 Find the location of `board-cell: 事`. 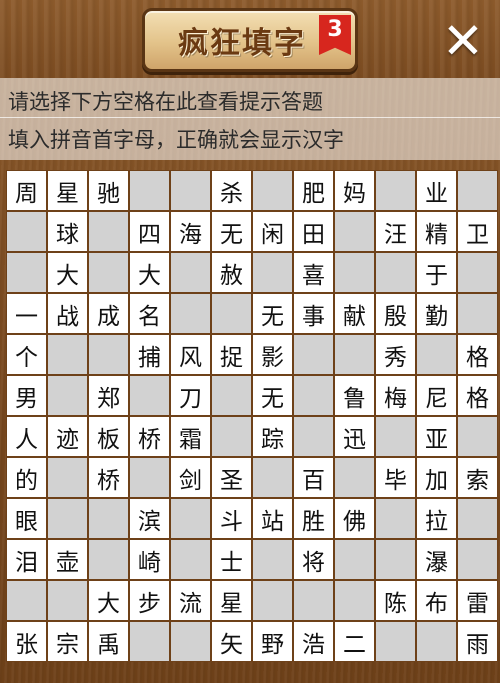

board-cell: 事 is located at coordinates (313, 313).